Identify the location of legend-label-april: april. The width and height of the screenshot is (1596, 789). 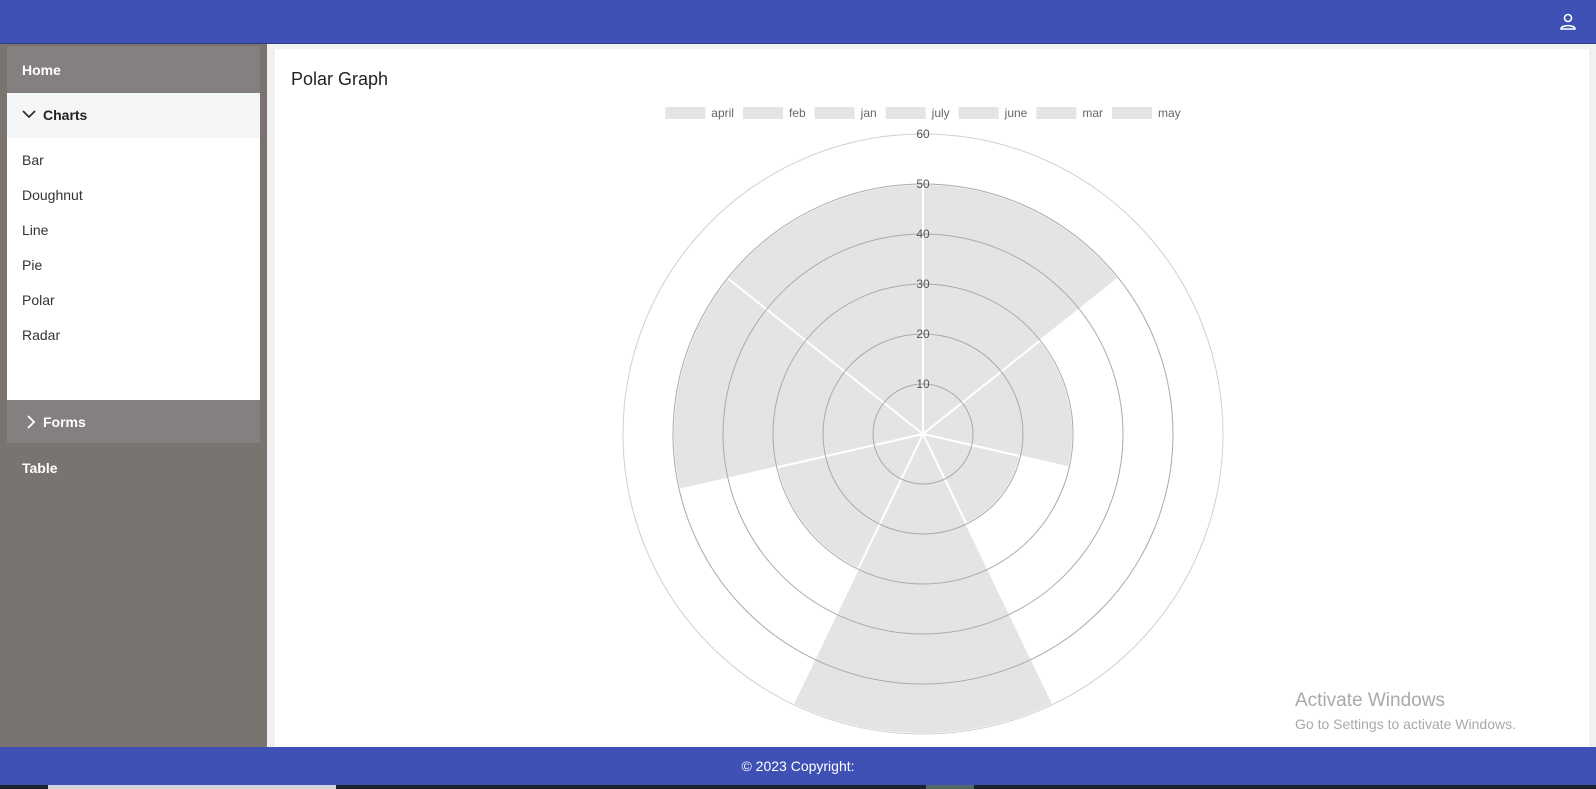
(722, 113).